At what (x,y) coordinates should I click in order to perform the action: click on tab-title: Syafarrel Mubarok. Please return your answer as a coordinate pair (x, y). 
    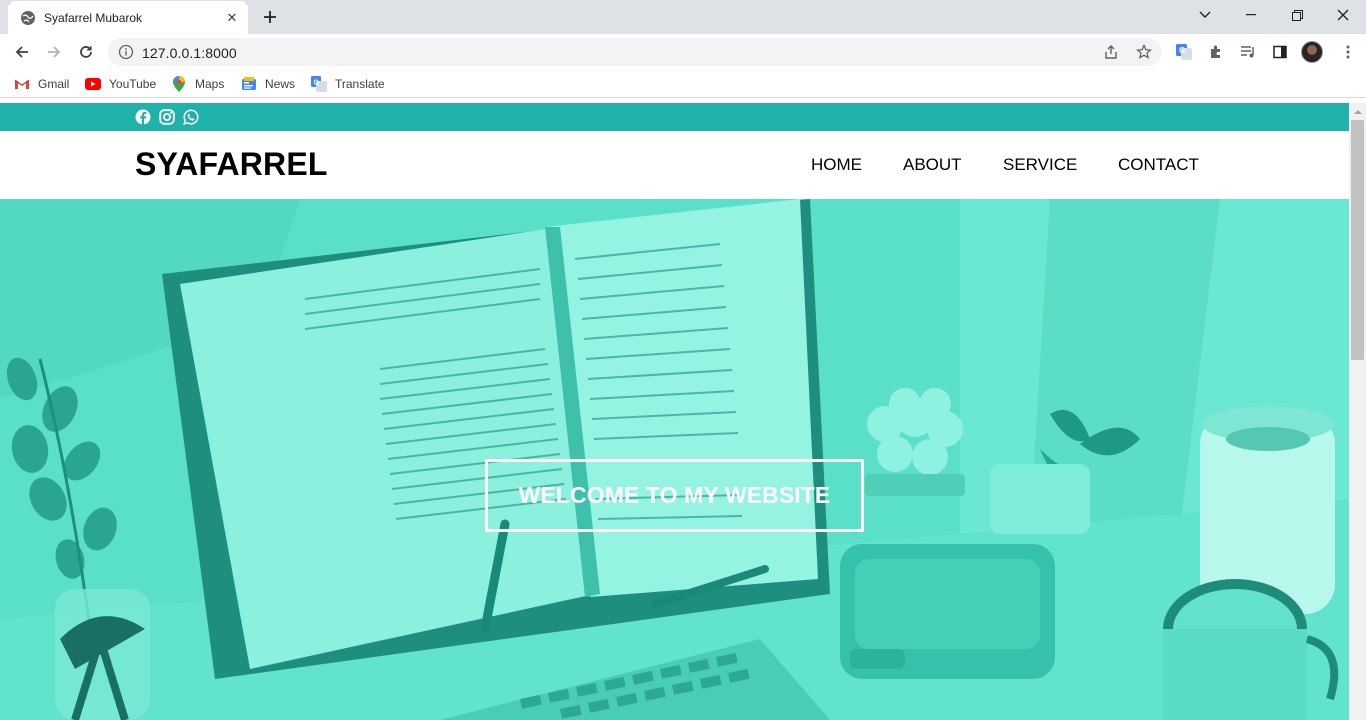
    Looking at the image, I should click on (93, 17).